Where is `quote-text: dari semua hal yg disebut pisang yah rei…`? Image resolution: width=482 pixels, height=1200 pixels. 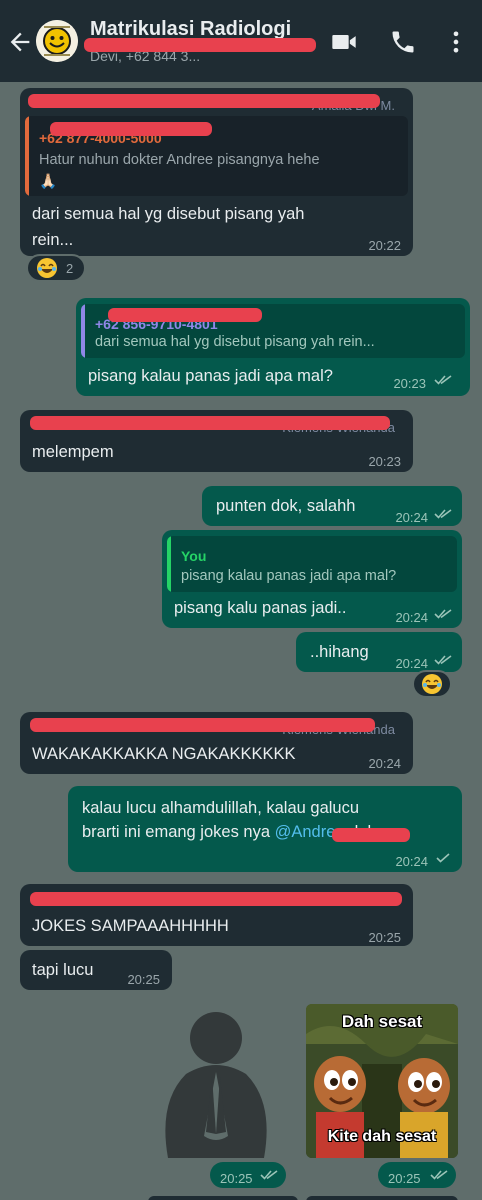 quote-text: dari semua hal yg disebut pisang yah rei… is located at coordinates (235, 342).